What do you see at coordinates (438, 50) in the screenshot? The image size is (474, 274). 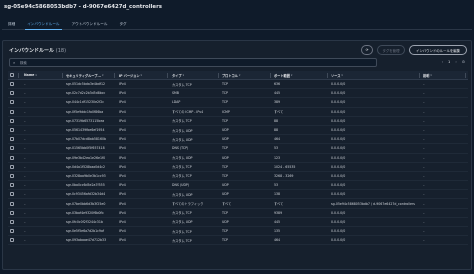 I see `edit-inbound-rules-button: インバウンドのルールを編集` at bounding box center [438, 50].